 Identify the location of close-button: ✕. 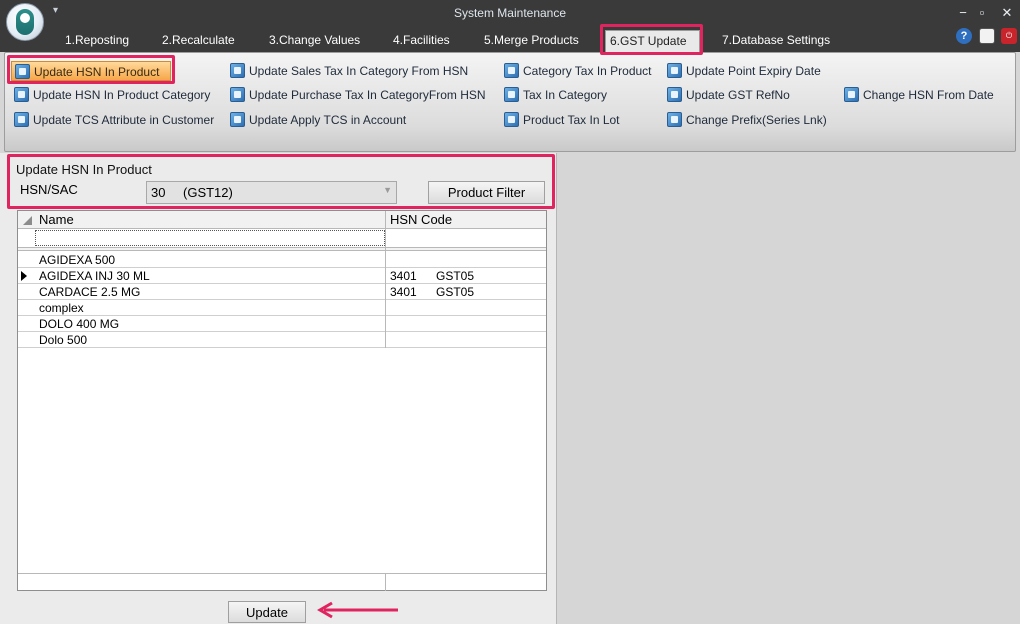
(1007, 13).